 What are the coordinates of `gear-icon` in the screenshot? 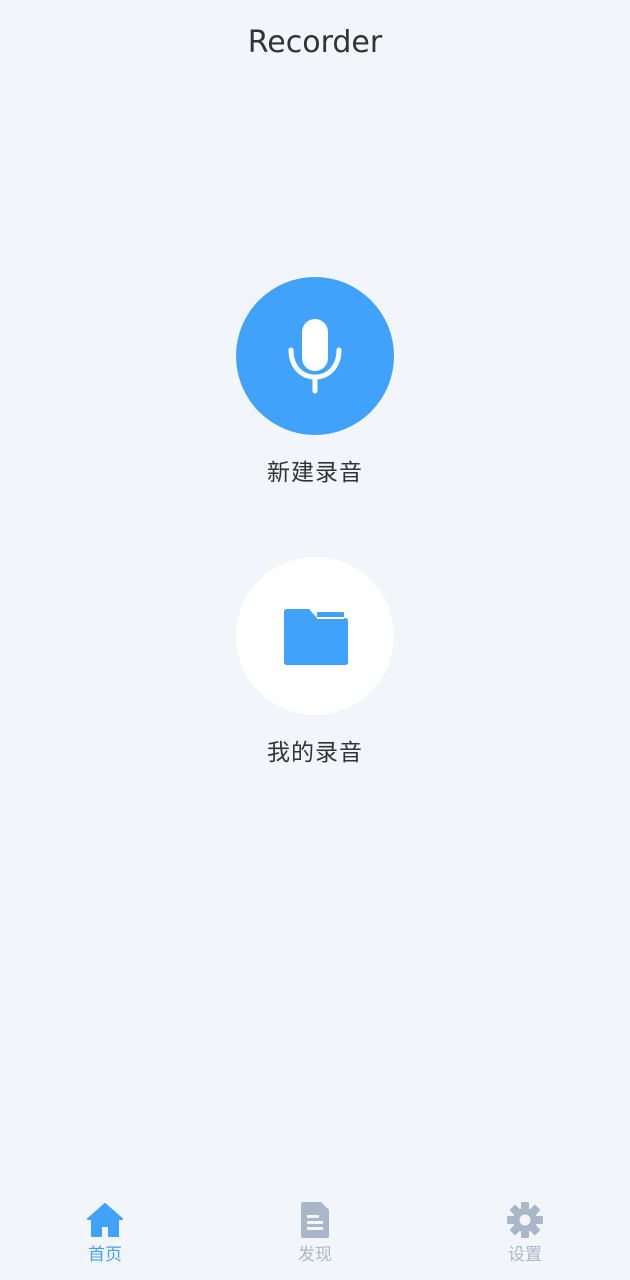 It's located at (525, 1220).